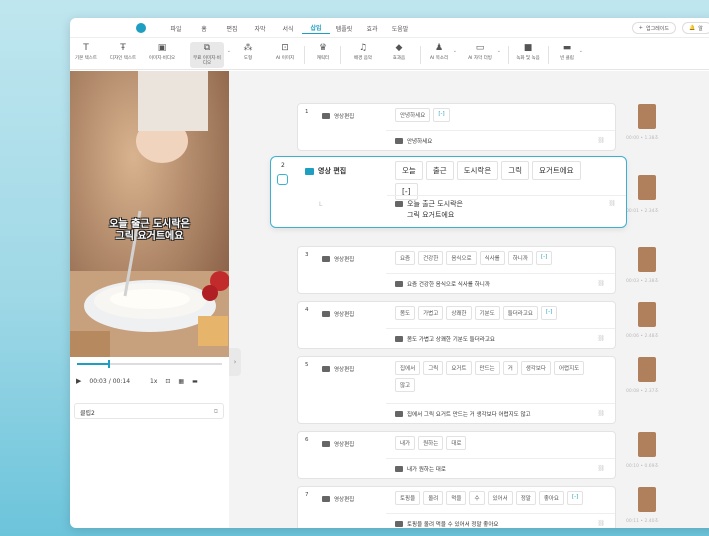 Image resolution: width=709 pixels, height=536 pixels. What do you see at coordinates (445, 339) in the screenshot?
I see `subtitle-line: 몸도 가볍고 상쾌한 기분도 들더라고요` at bounding box center [445, 339].